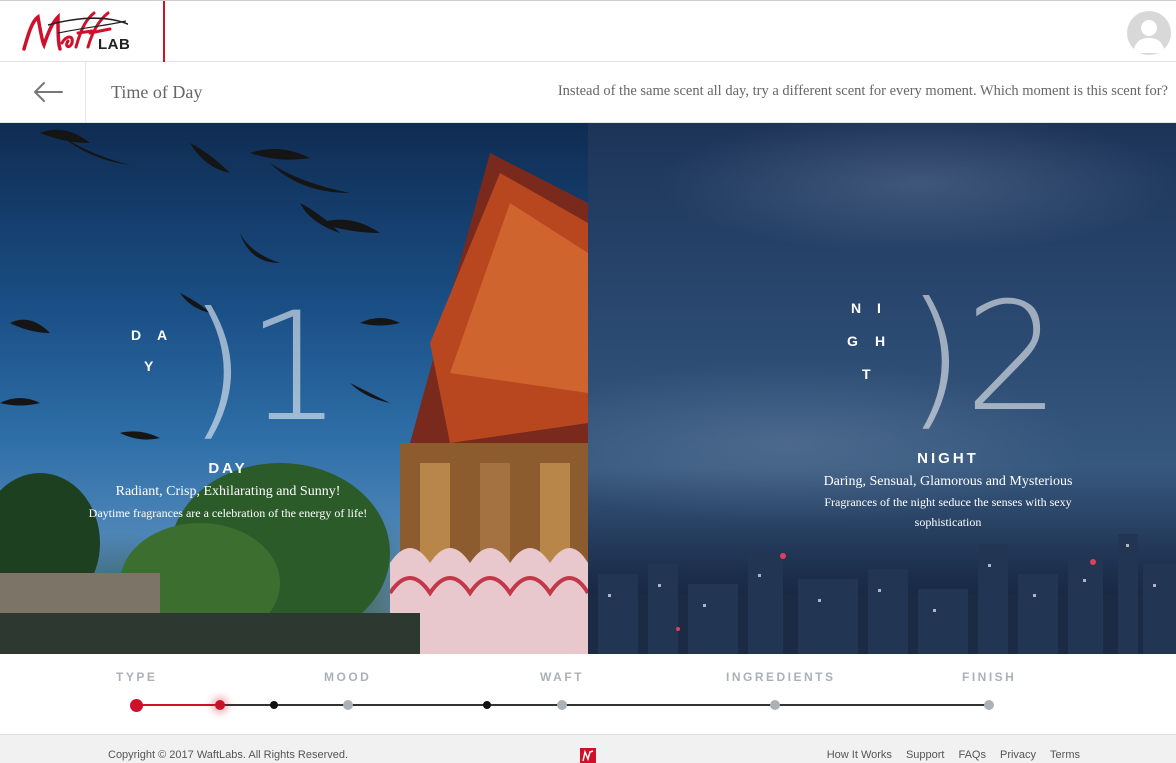  Describe the element at coordinates (228, 468) in the screenshot. I see `day-title: DAY` at that location.